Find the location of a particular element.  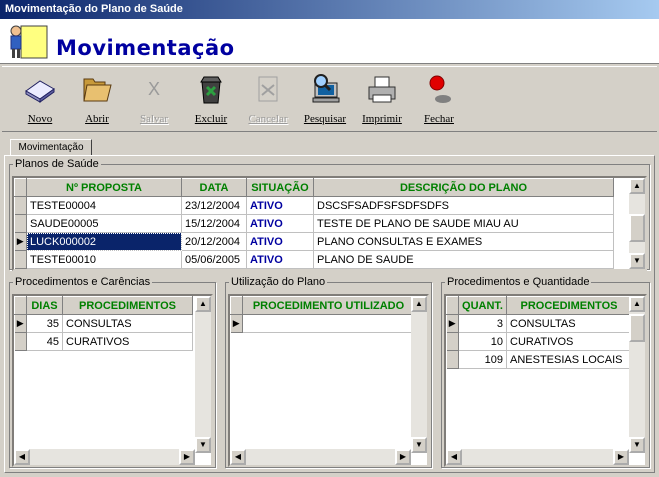

col-header-data: DATA is located at coordinates (214, 187).